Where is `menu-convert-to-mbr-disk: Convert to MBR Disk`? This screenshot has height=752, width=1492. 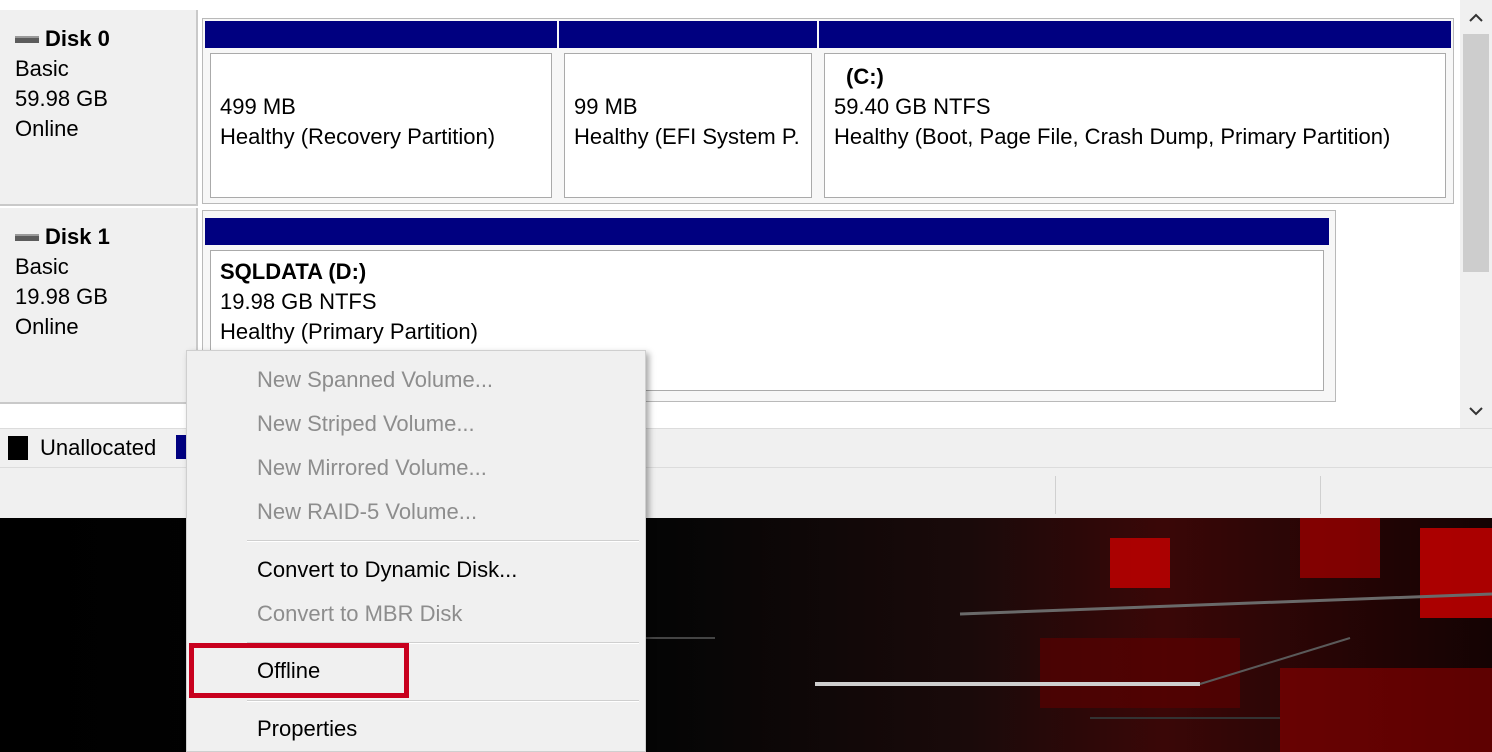 menu-convert-to-mbr-disk: Convert to MBR Disk is located at coordinates (416, 614).